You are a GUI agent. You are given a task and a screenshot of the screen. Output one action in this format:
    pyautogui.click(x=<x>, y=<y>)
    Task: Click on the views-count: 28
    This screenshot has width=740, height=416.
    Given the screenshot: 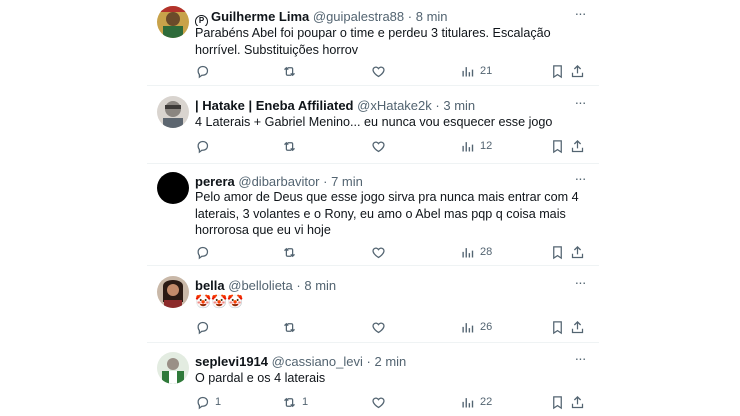 What is the action you would take?
    pyautogui.click(x=486, y=252)
    